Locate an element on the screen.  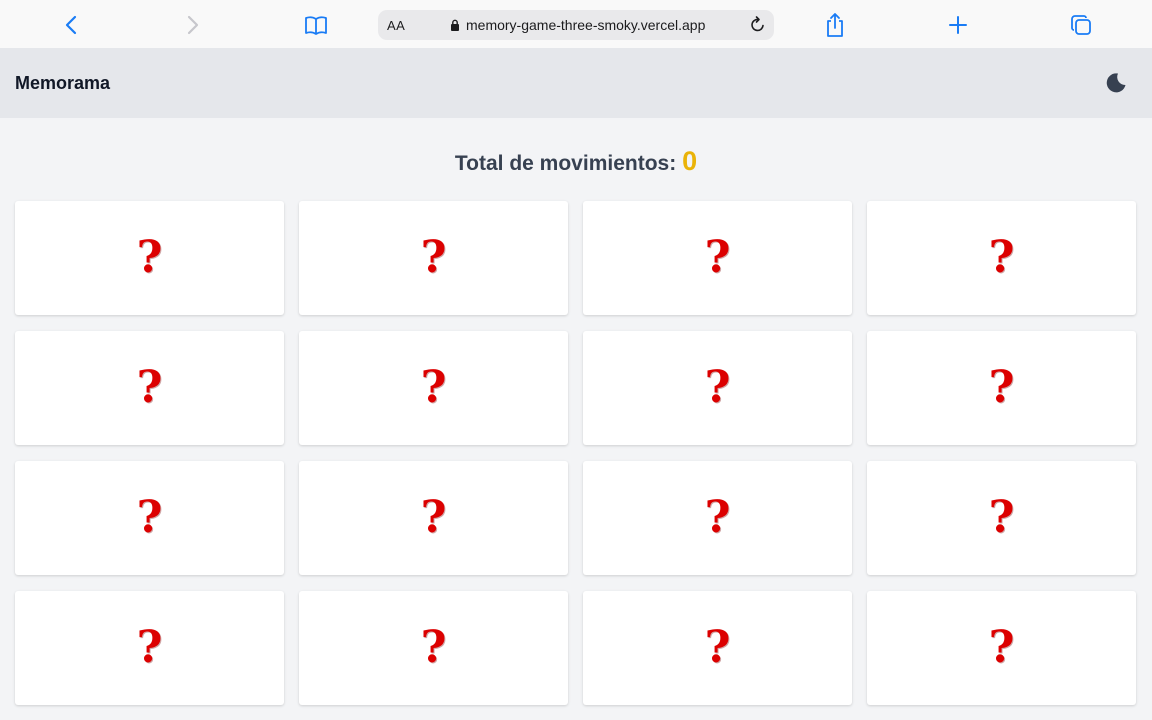
share-icon is located at coordinates (835, 25).